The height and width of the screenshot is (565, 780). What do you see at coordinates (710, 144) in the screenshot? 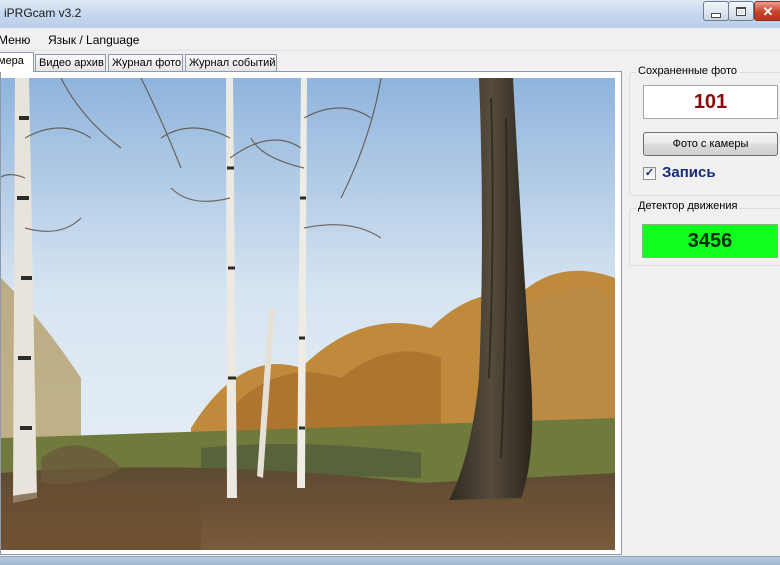
I see `photo-from-camera-button: Фото с камеры` at bounding box center [710, 144].